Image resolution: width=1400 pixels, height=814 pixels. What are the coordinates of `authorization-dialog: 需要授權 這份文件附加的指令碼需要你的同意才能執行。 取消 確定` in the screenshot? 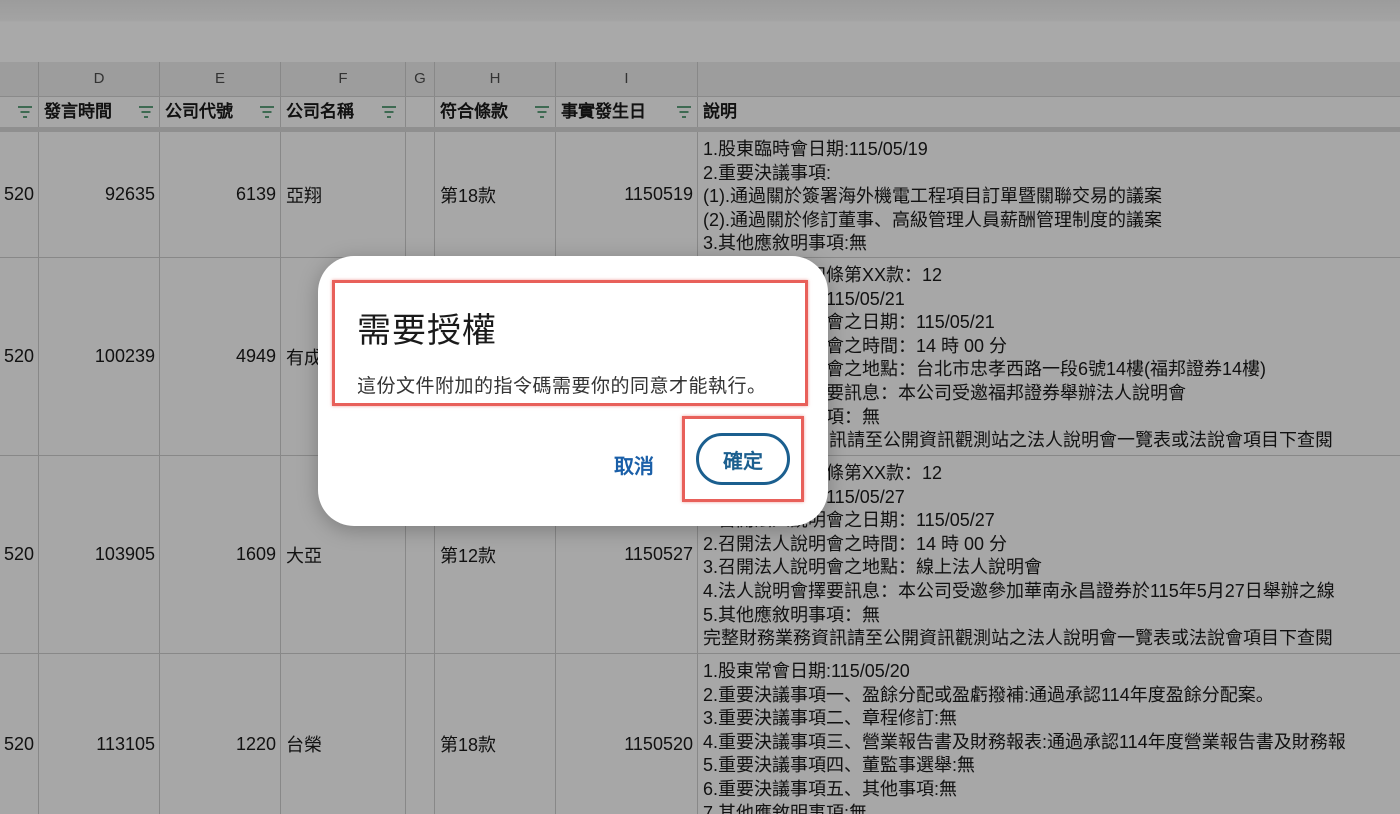 It's located at (573, 391).